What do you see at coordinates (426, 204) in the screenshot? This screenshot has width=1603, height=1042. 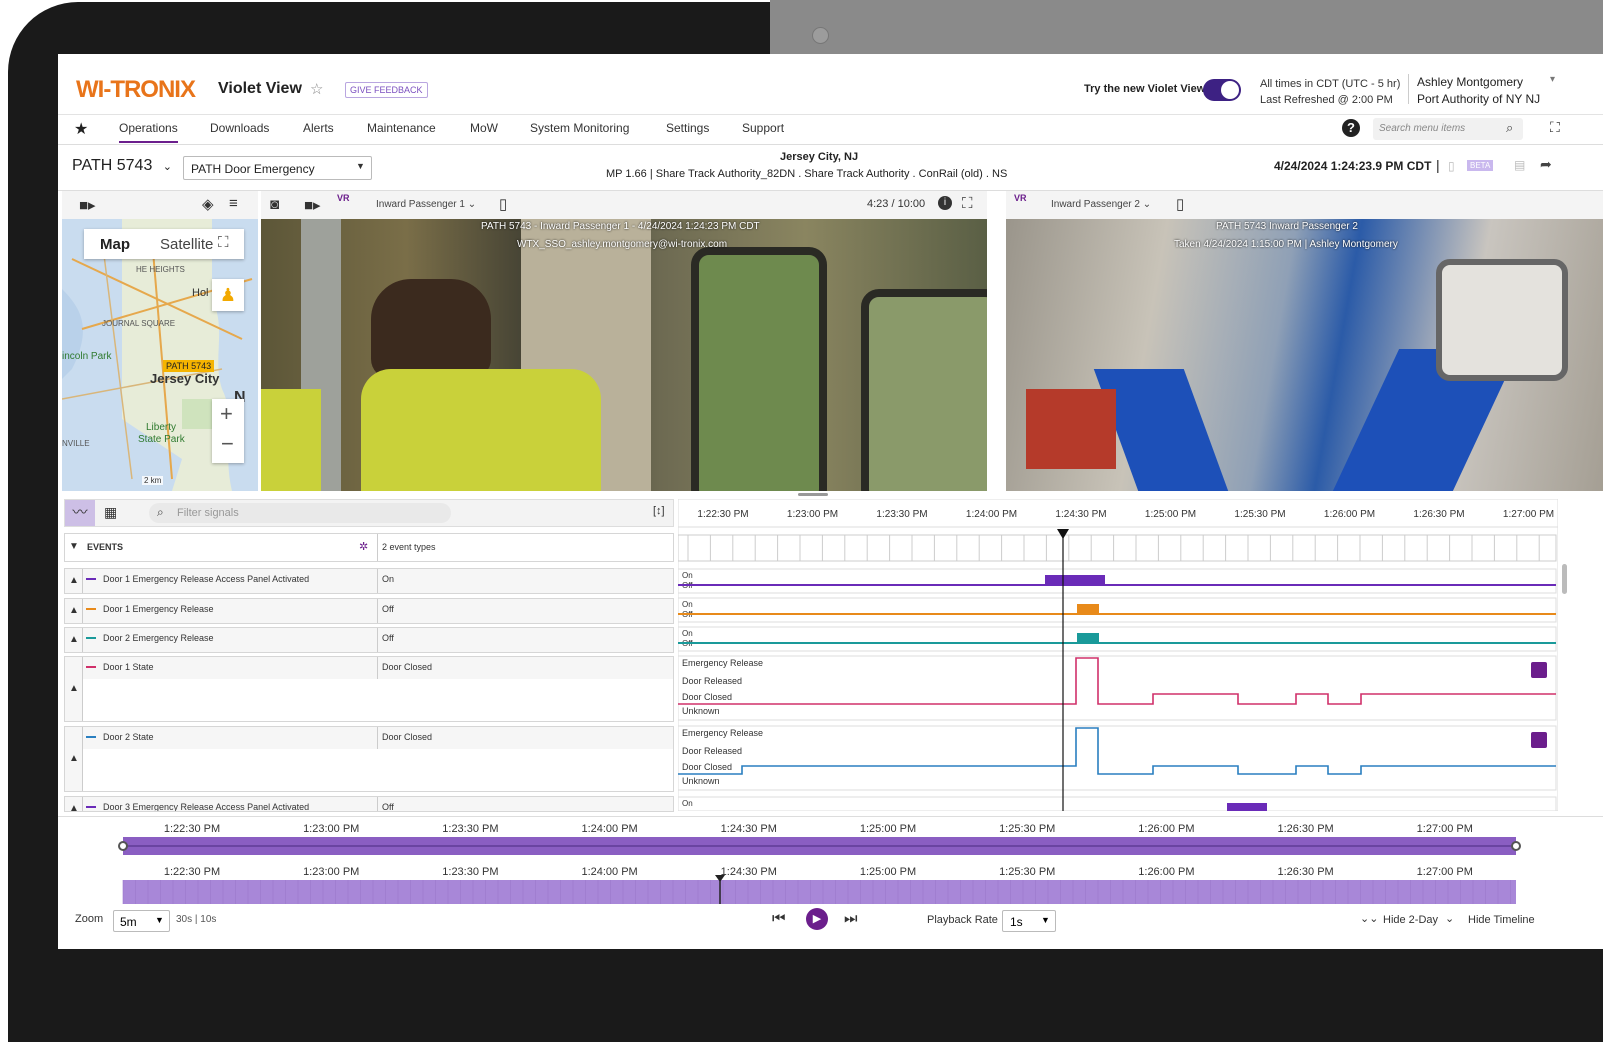 I see `video1-camera-select: Inward Passenger 1 ⌄` at bounding box center [426, 204].